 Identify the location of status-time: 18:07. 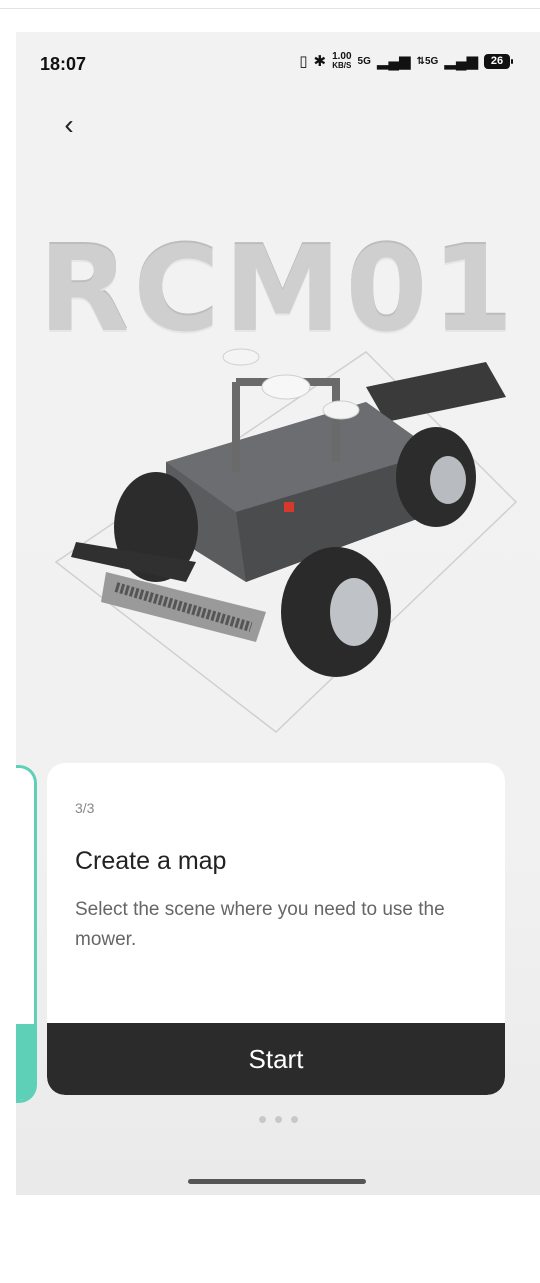
(63, 64).